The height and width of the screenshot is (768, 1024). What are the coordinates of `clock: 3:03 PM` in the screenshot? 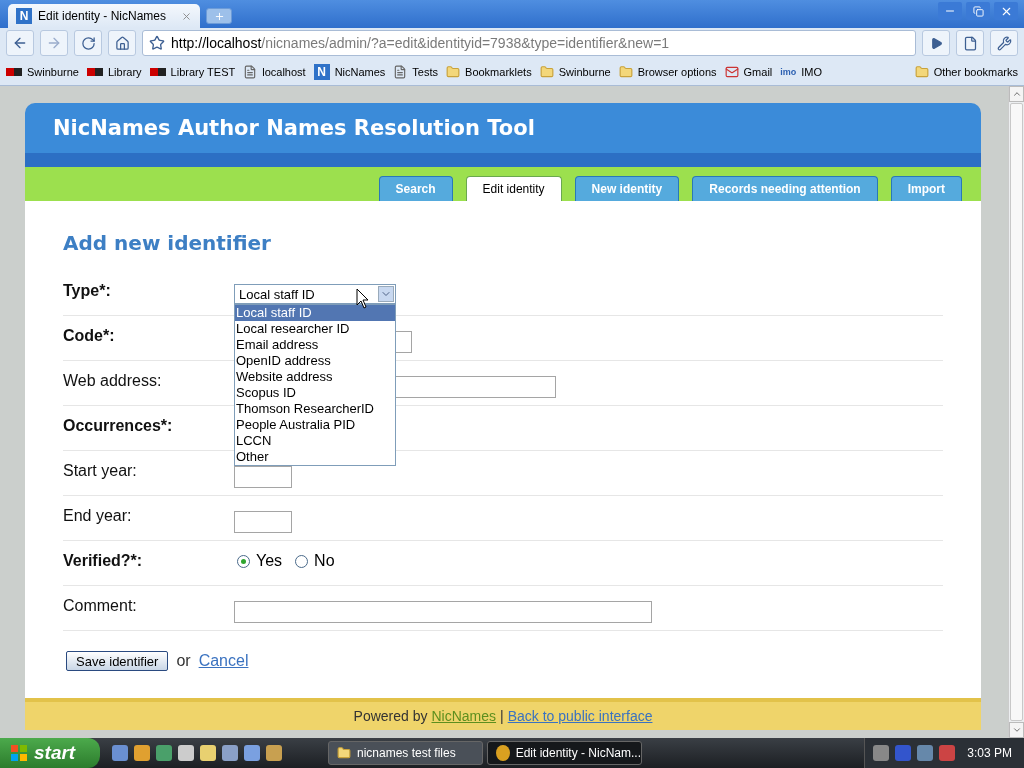 It's located at (989, 753).